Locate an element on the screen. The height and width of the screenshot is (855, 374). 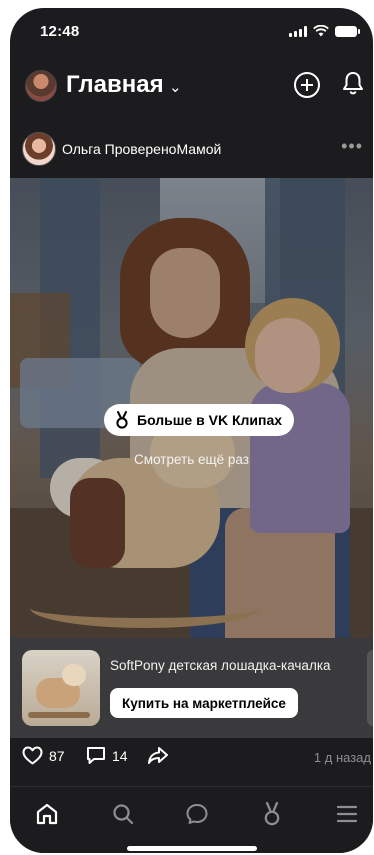
profile-avatar is located at coordinates (41, 86).